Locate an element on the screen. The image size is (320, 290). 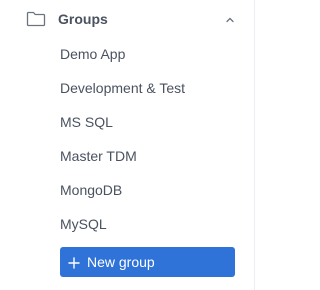
group-item-development-test: Development & Test is located at coordinates (122, 88).